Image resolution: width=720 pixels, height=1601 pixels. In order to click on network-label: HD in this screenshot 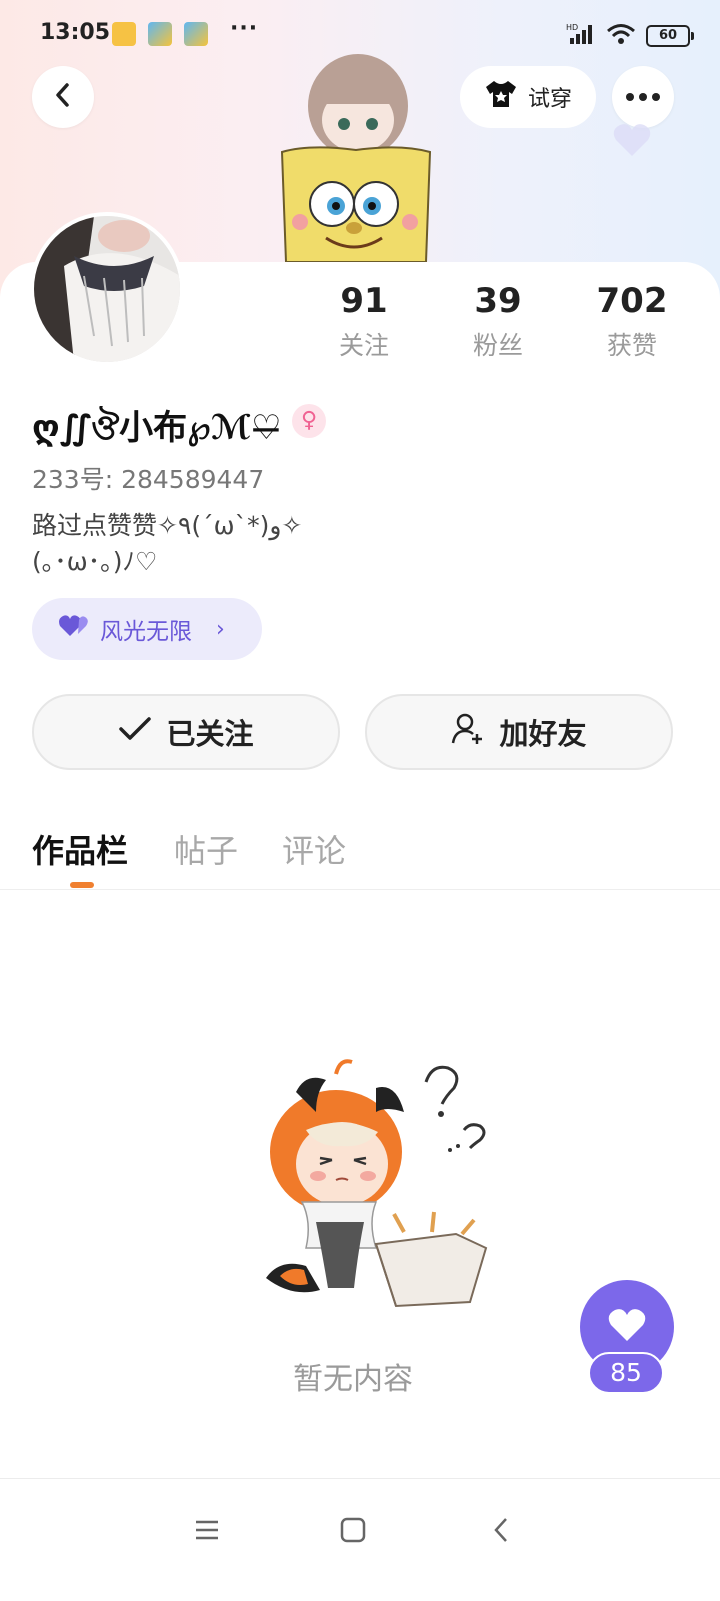, I will do `click(572, 27)`.